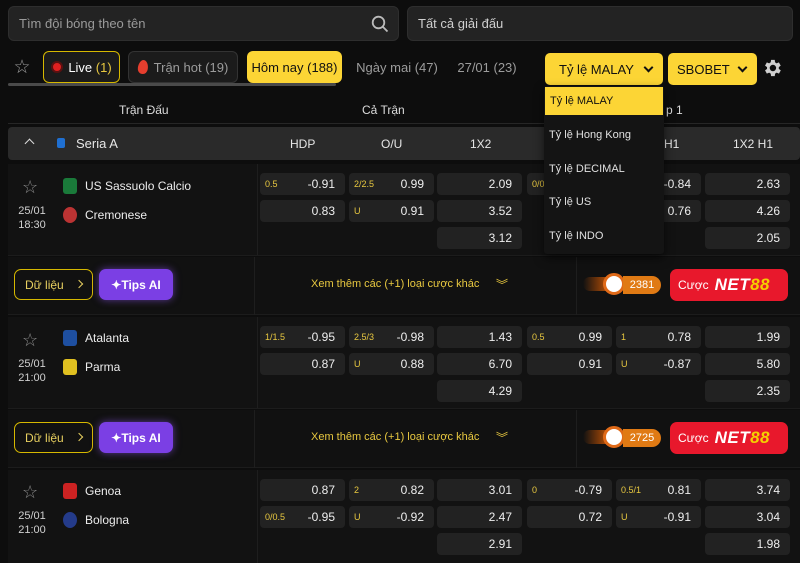 This screenshot has width=800, height=563. What do you see at coordinates (29, 143) in the screenshot?
I see `collapse-chevron-icon` at bounding box center [29, 143].